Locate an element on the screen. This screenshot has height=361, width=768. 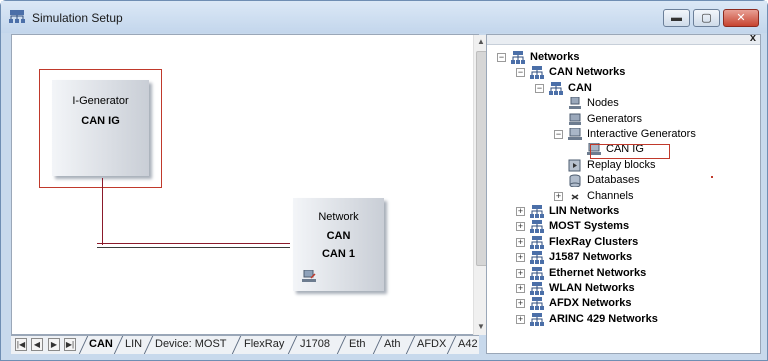
tab-afdx: AFDX is located at coordinates (431, 345).